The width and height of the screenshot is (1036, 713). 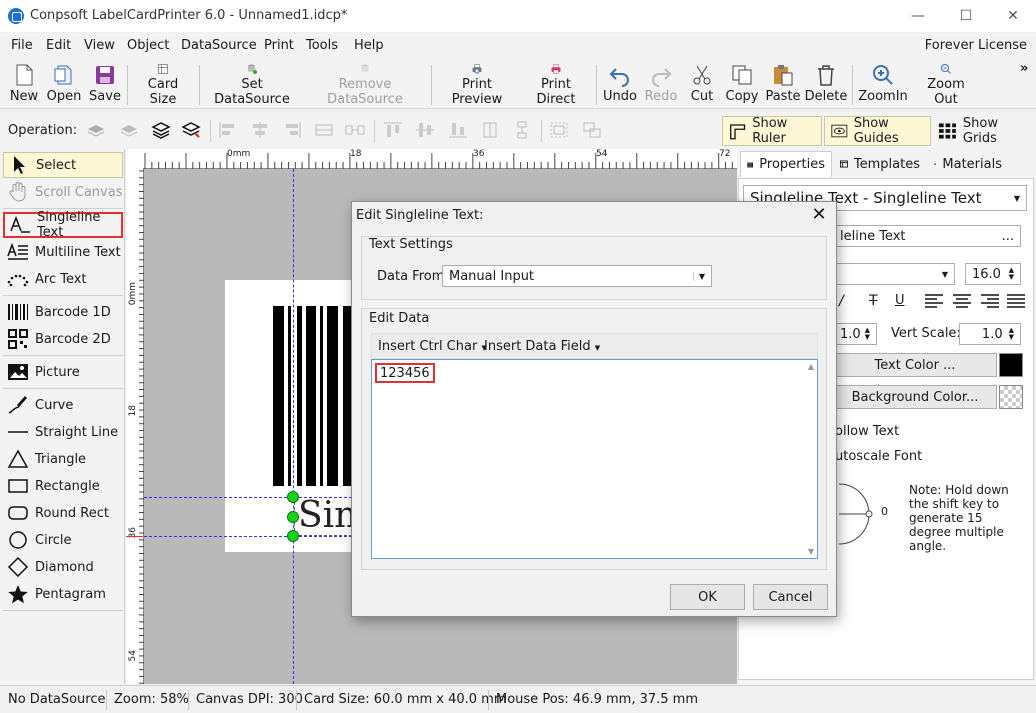 What do you see at coordinates (292, 130) in the screenshot?
I see `align-right-icon` at bounding box center [292, 130].